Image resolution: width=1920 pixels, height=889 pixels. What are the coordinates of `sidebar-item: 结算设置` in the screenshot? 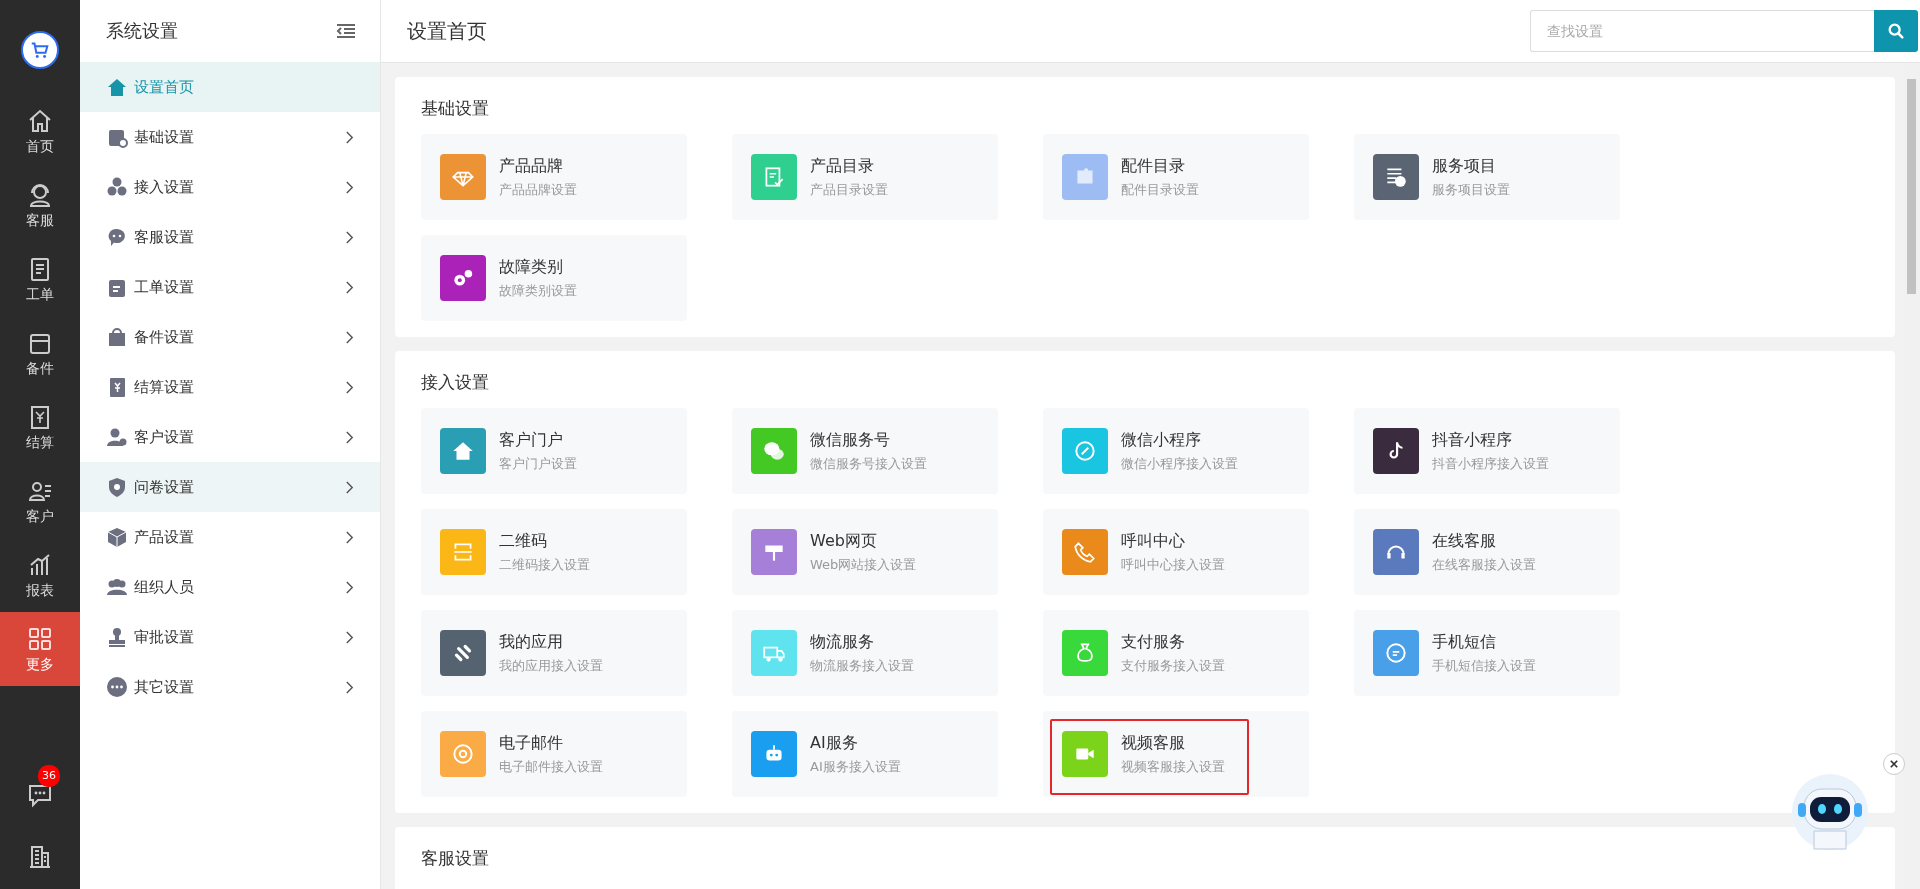 It's located at (230, 387).